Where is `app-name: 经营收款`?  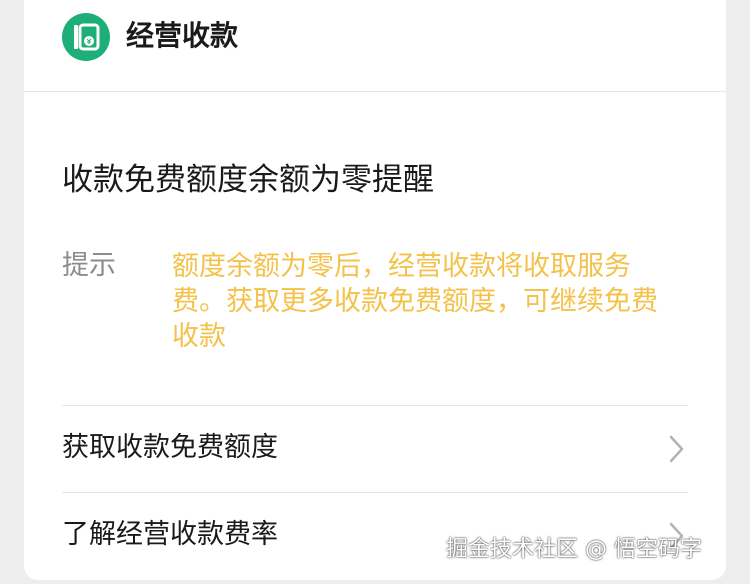
app-name: 经营收款 is located at coordinates (182, 35).